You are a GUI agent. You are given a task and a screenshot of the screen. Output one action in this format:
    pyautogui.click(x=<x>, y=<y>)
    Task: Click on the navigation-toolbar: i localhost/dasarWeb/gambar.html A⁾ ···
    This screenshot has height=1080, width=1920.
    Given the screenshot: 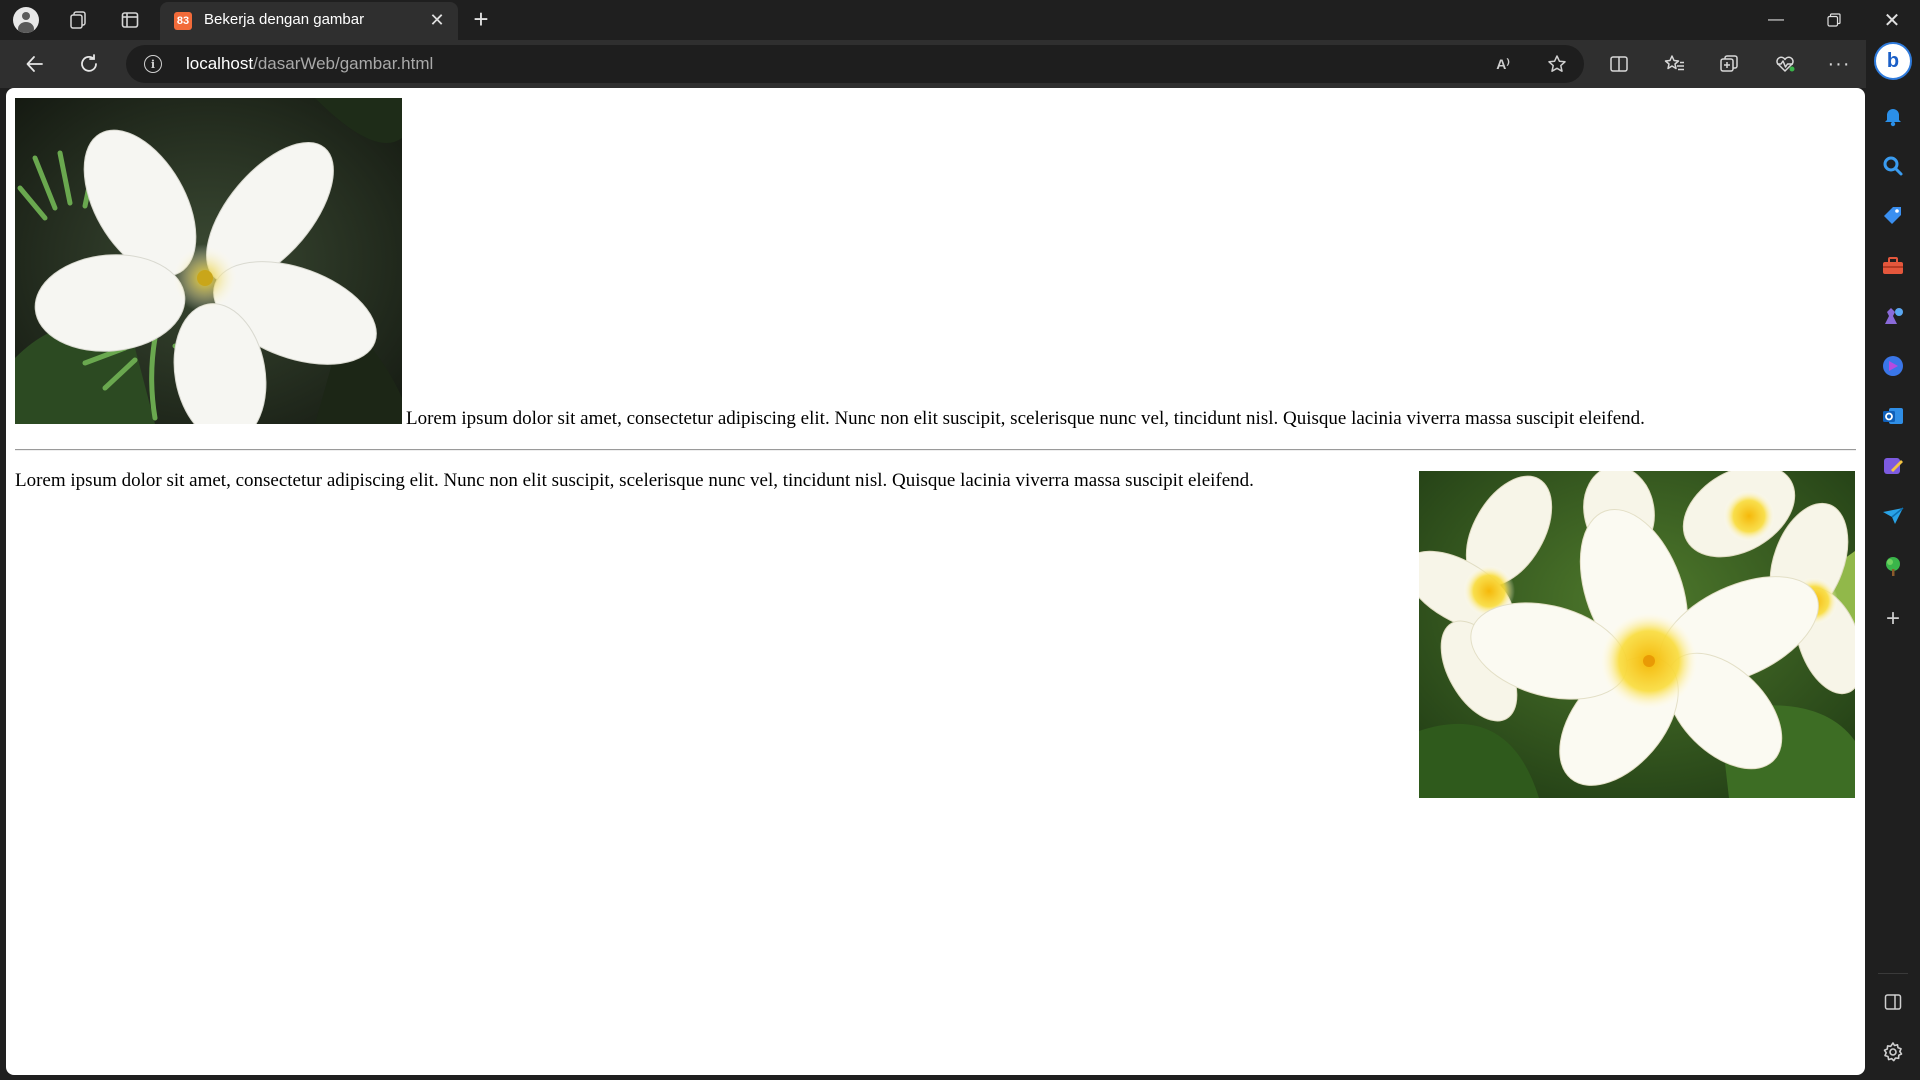 What is the action you would take?
    pyautogui.click(x=960, y=64)
    